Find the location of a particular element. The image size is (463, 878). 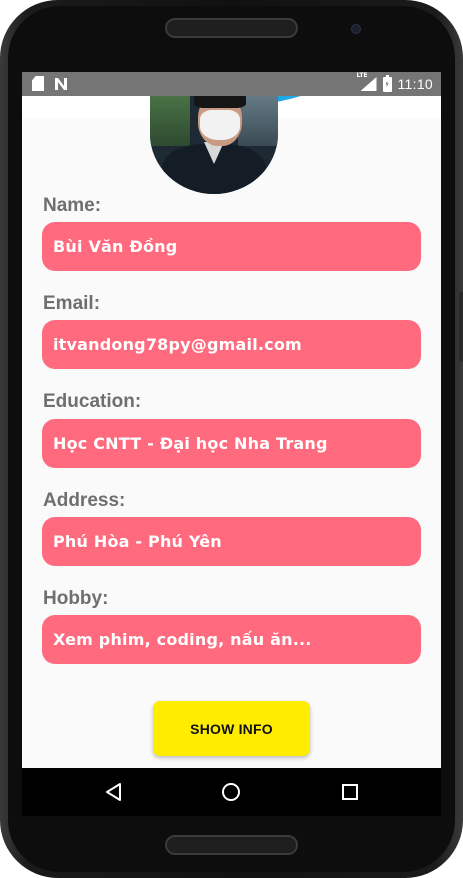

top-speaker is located at coordinates (231, 28).